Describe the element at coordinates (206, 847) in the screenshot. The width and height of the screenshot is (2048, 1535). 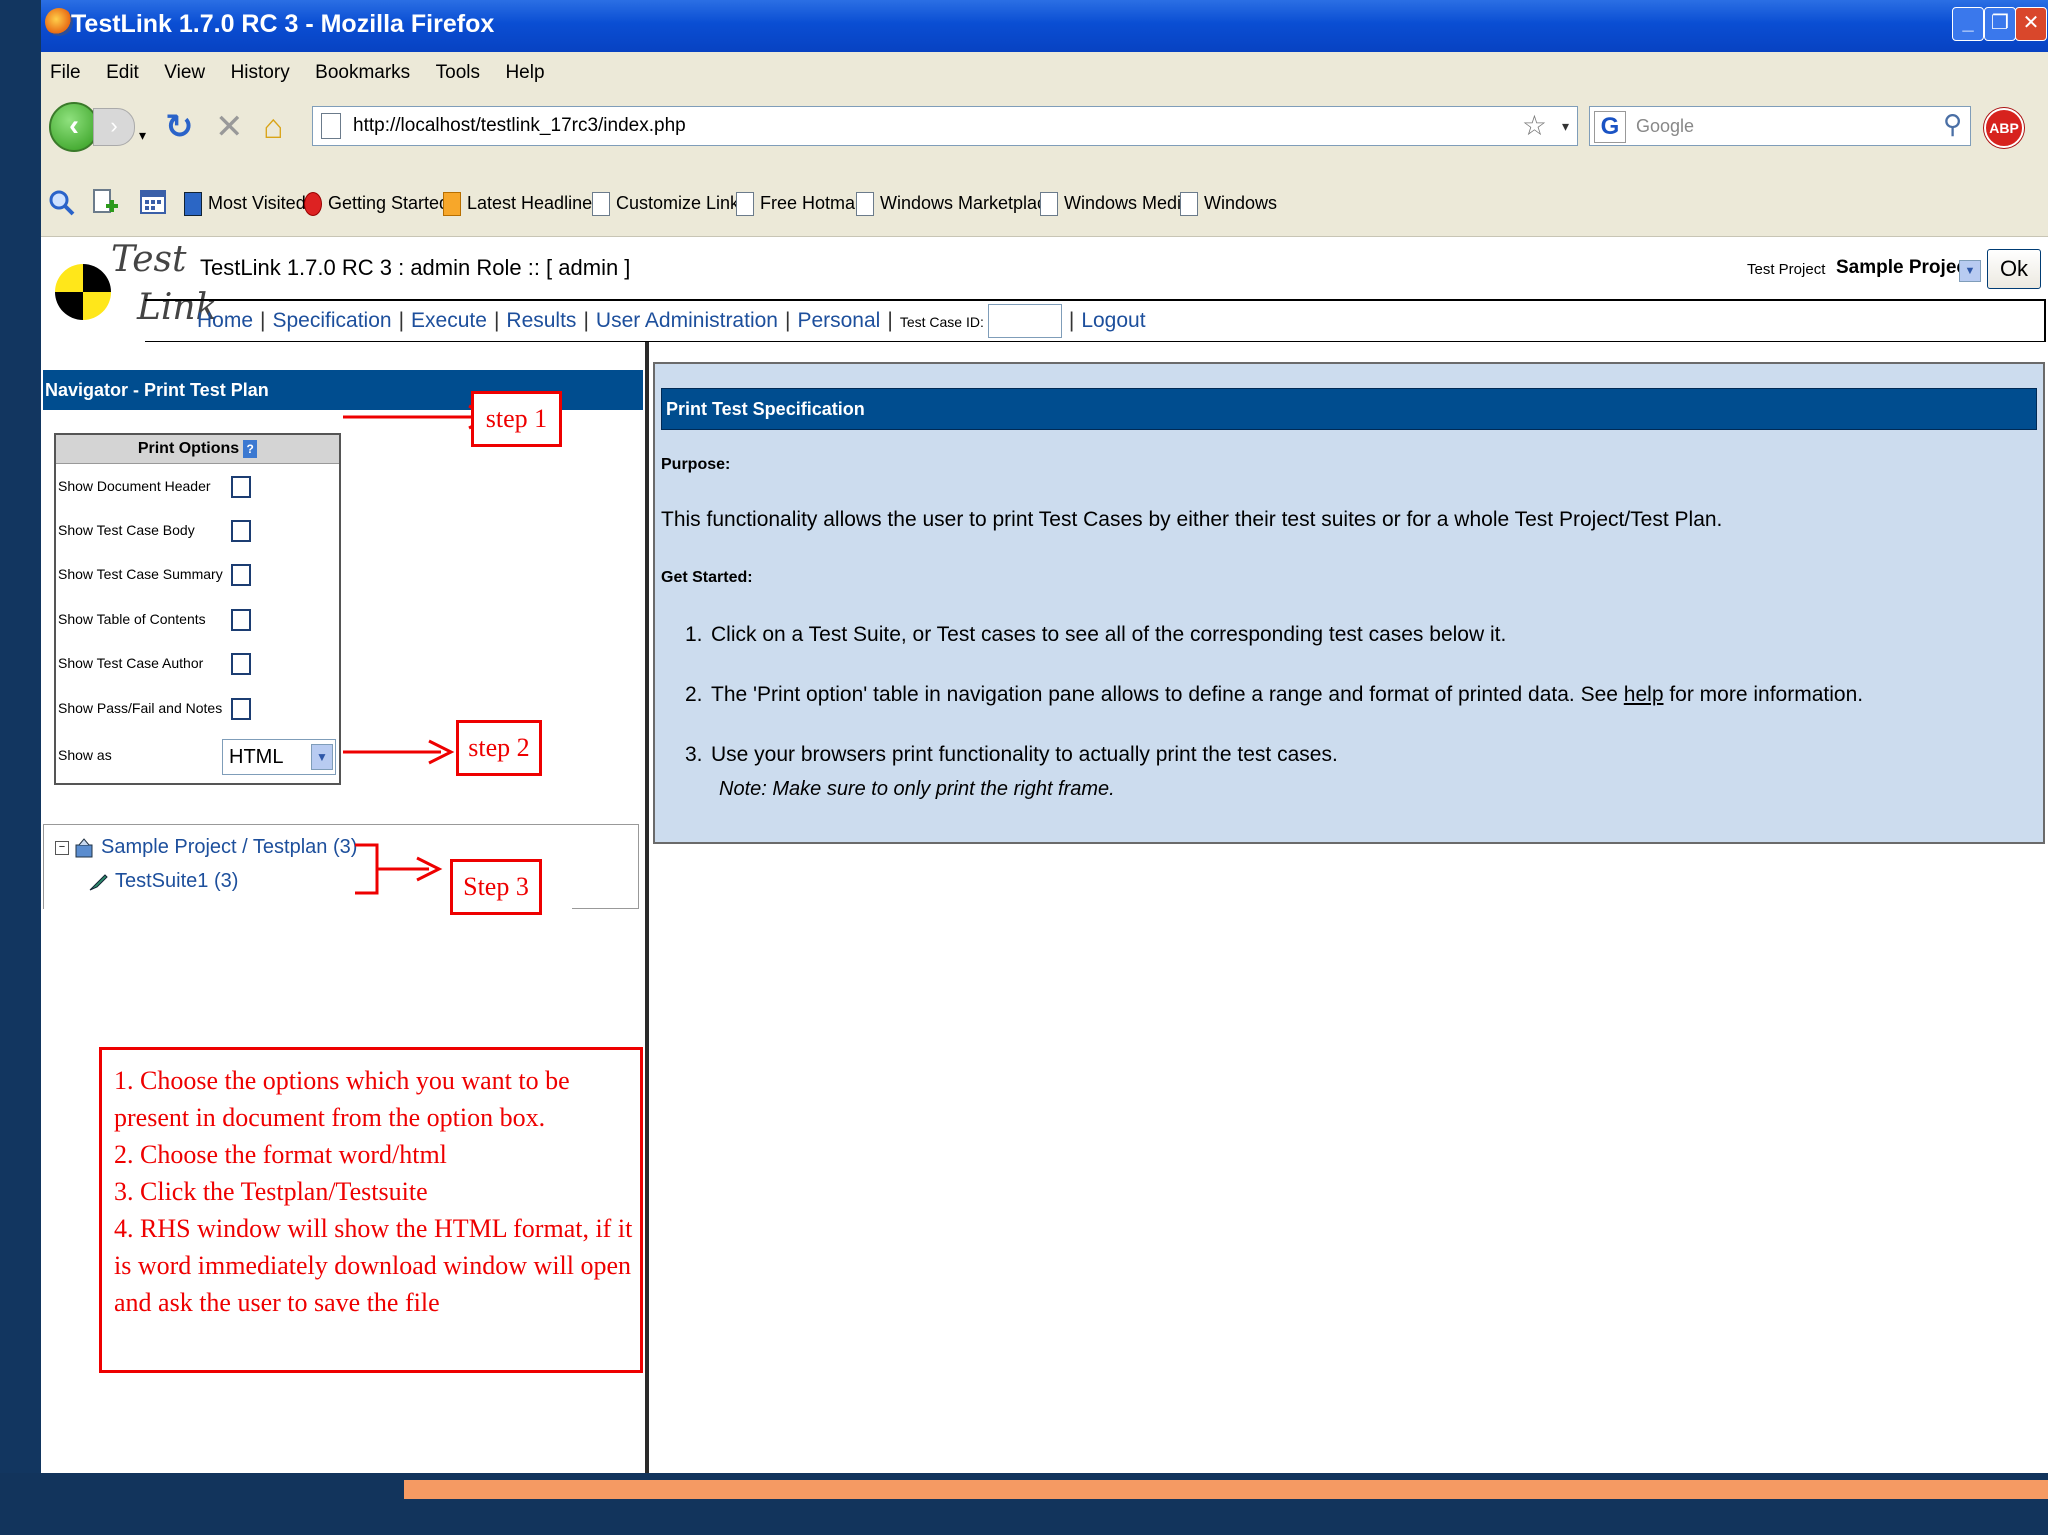
I see `tree-node-root: − Sample Project / Testplan (3)` at that location.